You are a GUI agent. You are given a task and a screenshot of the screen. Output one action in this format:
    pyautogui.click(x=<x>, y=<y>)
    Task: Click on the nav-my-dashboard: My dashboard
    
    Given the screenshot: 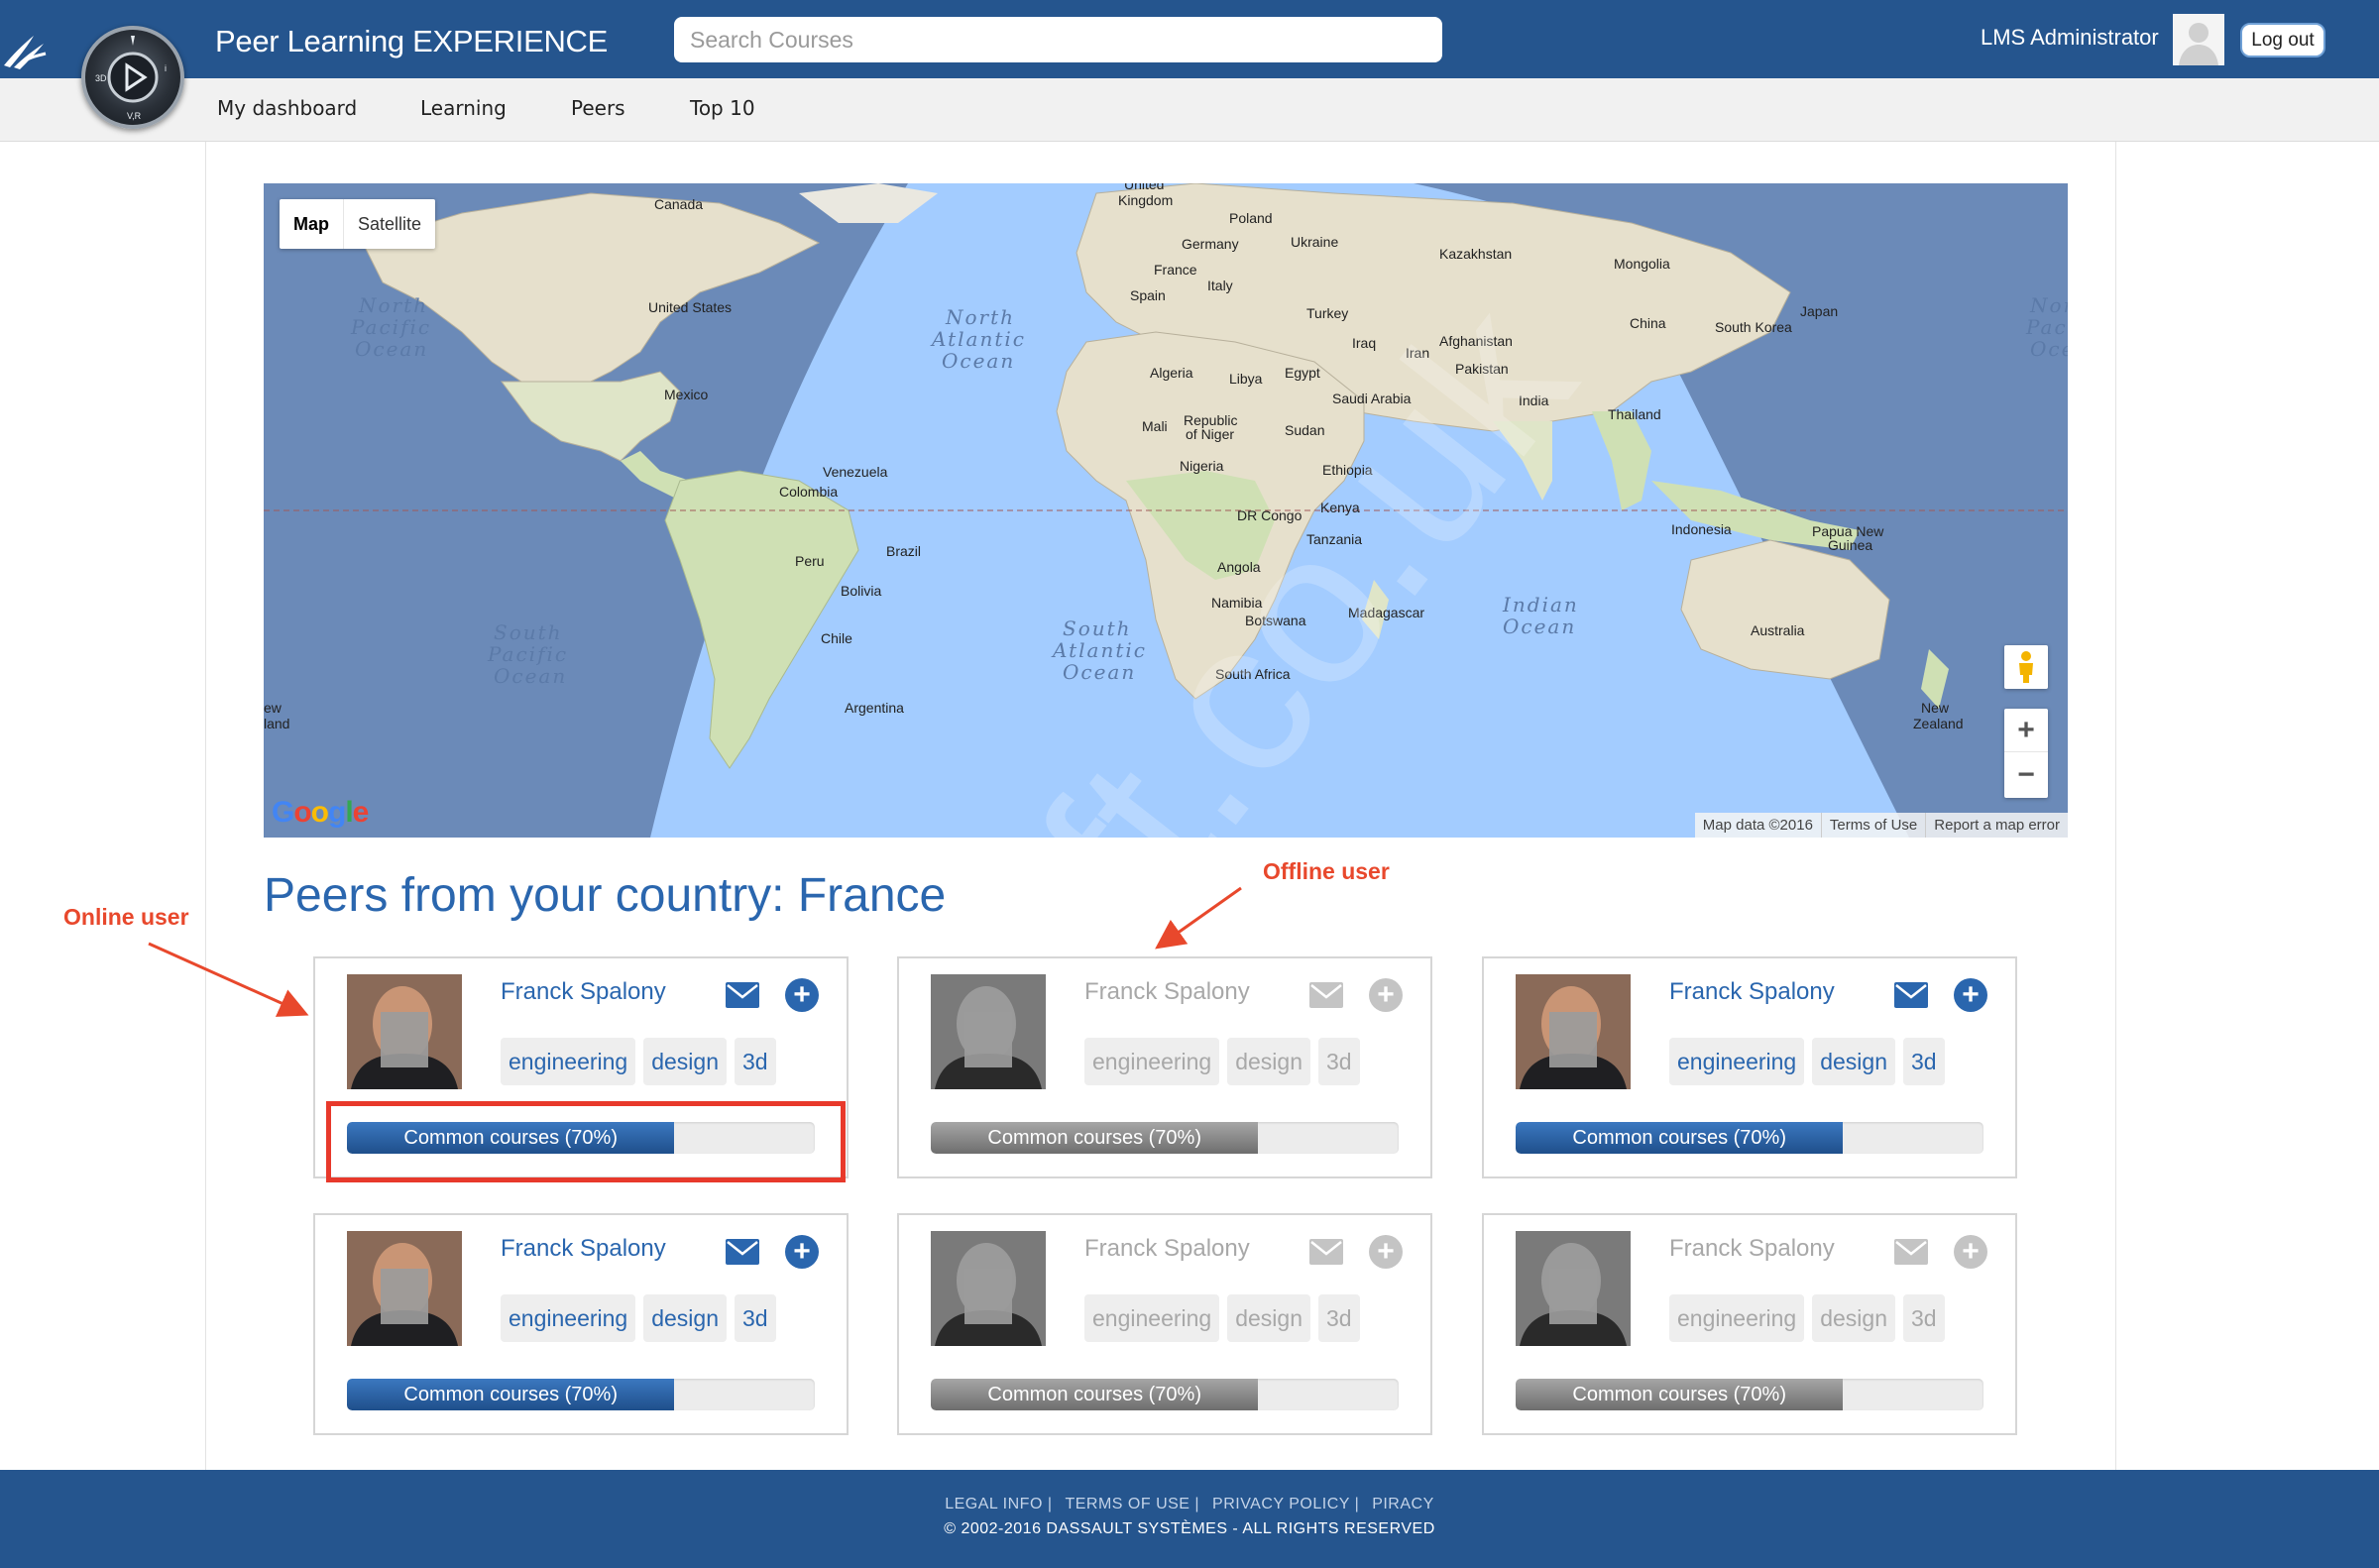 What is the action you would take?
    pyautogui.click(x=287, y=108)
    